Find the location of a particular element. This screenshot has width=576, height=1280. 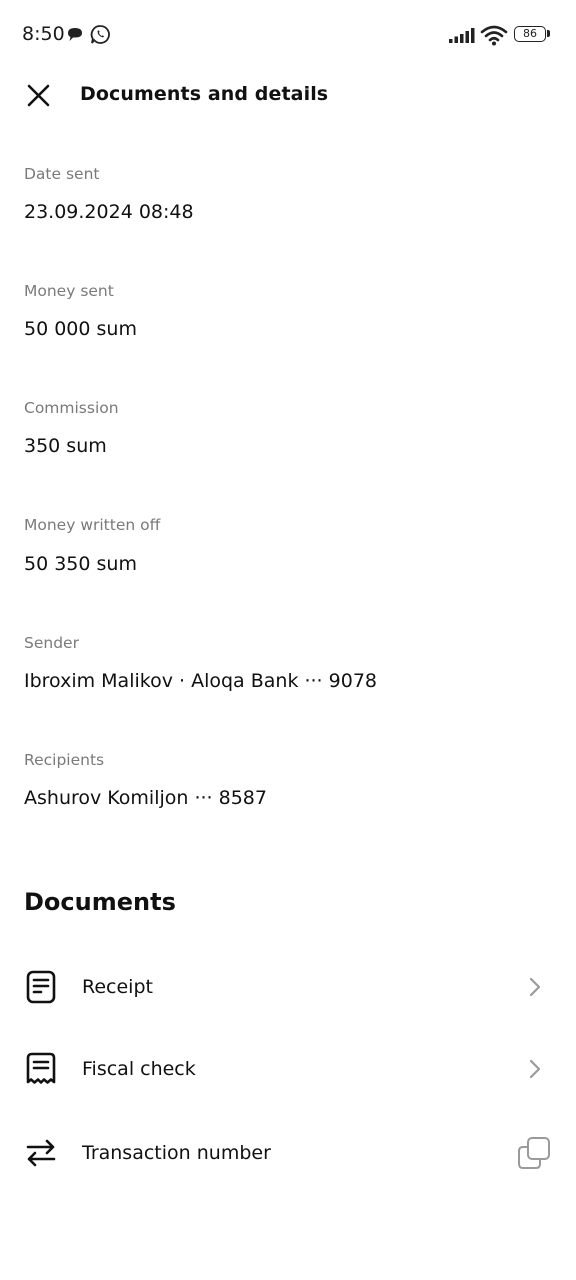

status-bar: 8:50 86 is located at coordinates (288, 35).